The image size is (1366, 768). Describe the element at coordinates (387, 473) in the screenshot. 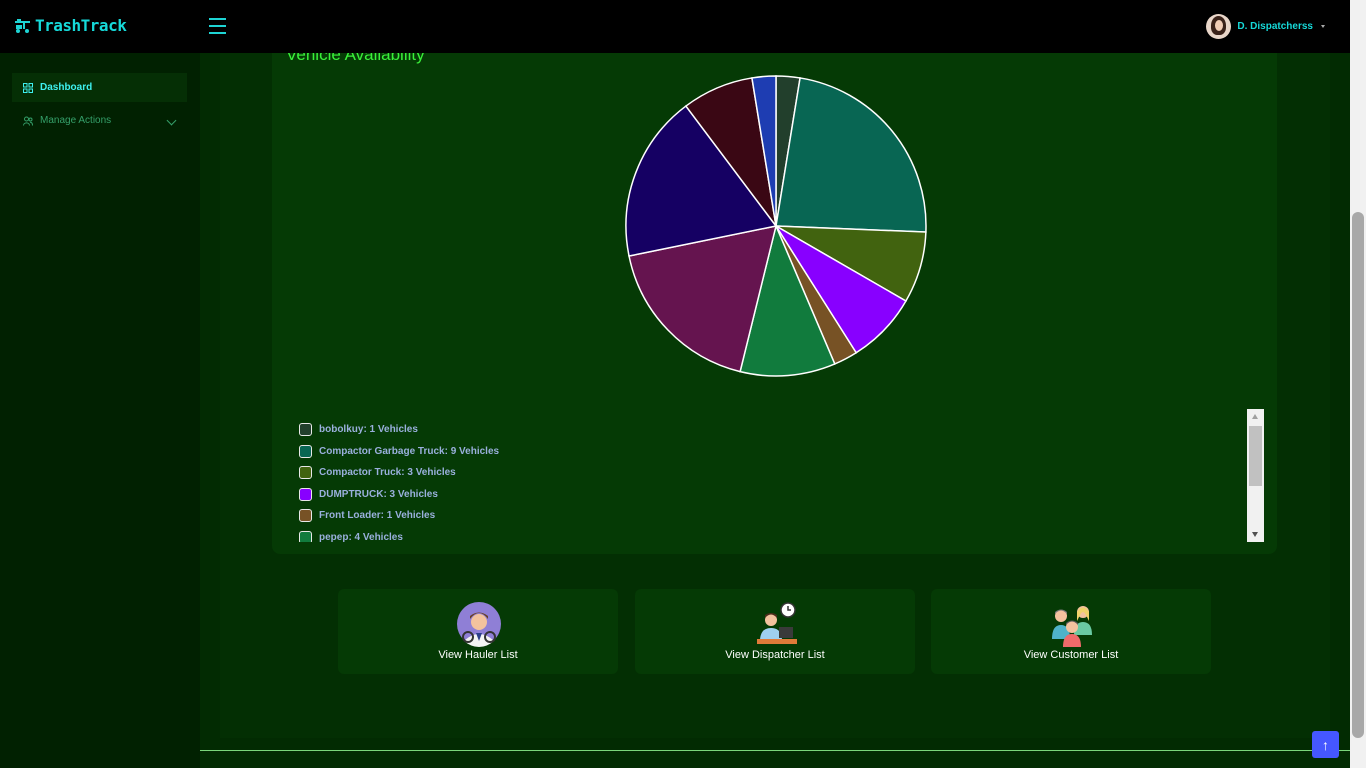

I see `legend-label: Compactor Truck: 3 Vehicles` at that location.